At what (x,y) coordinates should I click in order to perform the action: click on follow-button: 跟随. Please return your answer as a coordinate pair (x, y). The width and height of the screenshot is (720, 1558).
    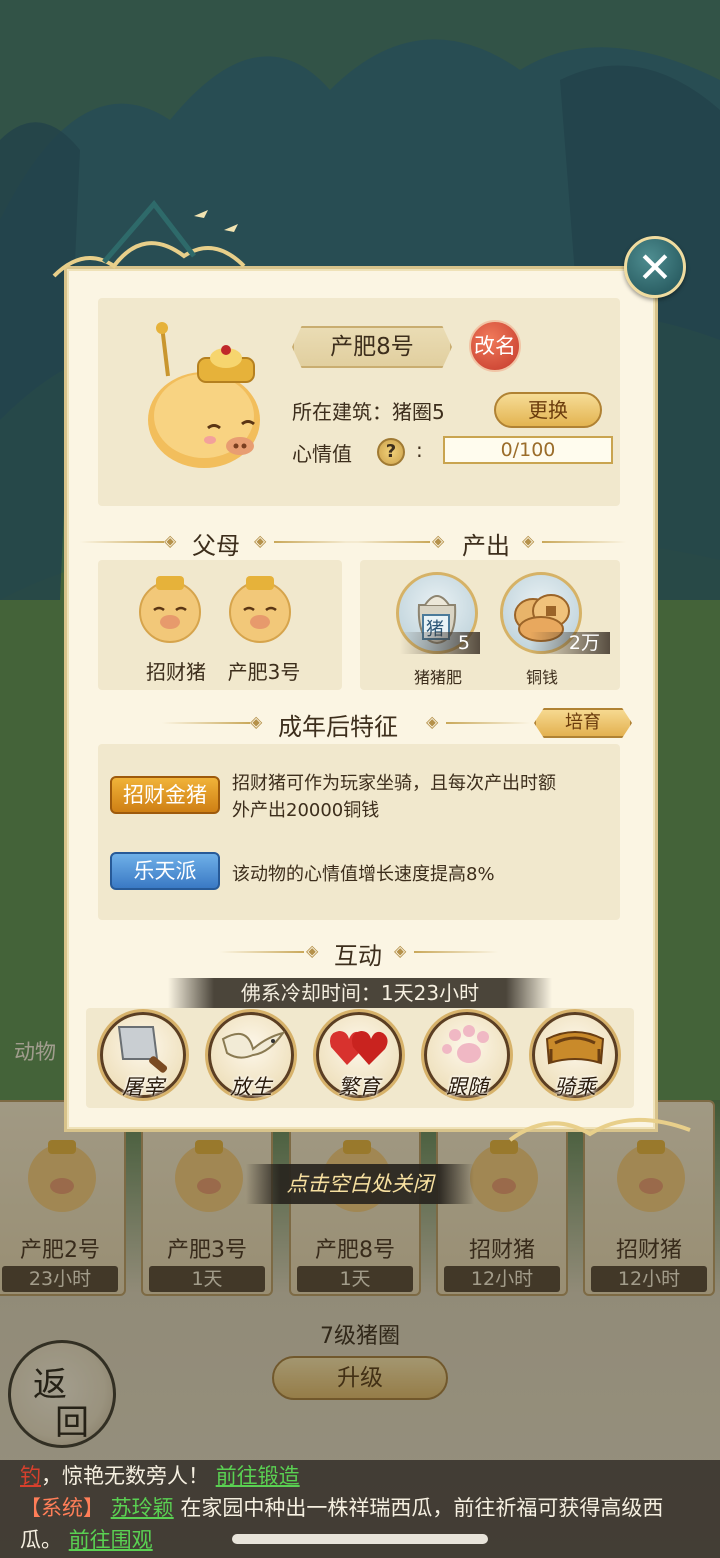
    Looking at the image, I should click on (467, 1055).